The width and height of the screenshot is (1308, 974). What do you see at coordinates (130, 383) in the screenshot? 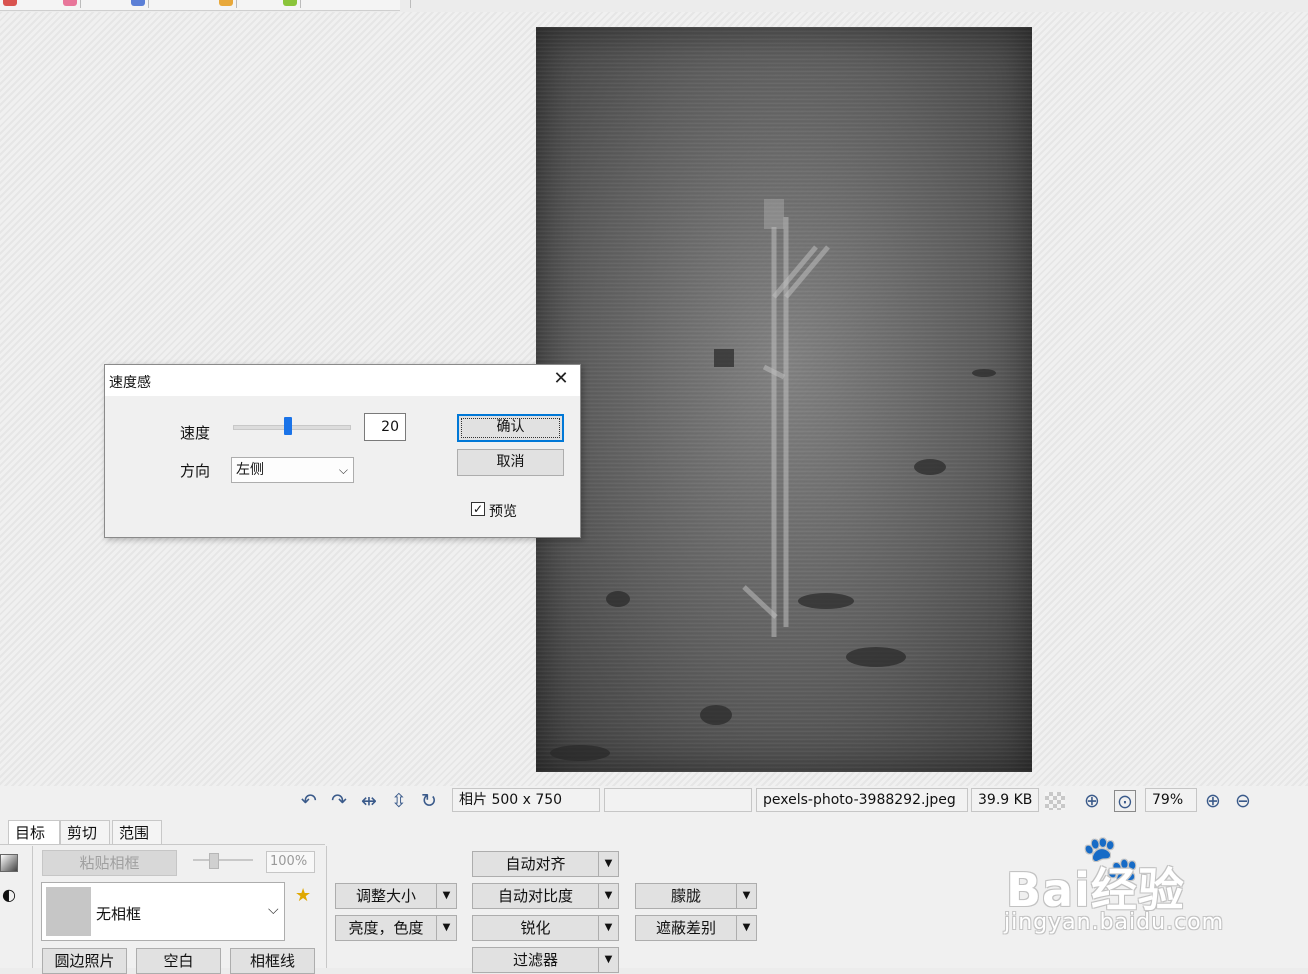
I see `dialog-title: 速度感` at bounding box center [130, 383].